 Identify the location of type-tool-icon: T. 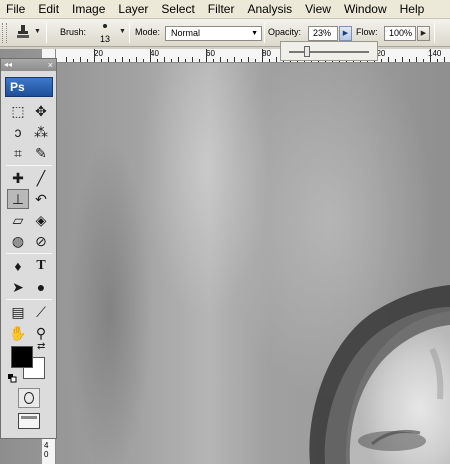
(41, 266).